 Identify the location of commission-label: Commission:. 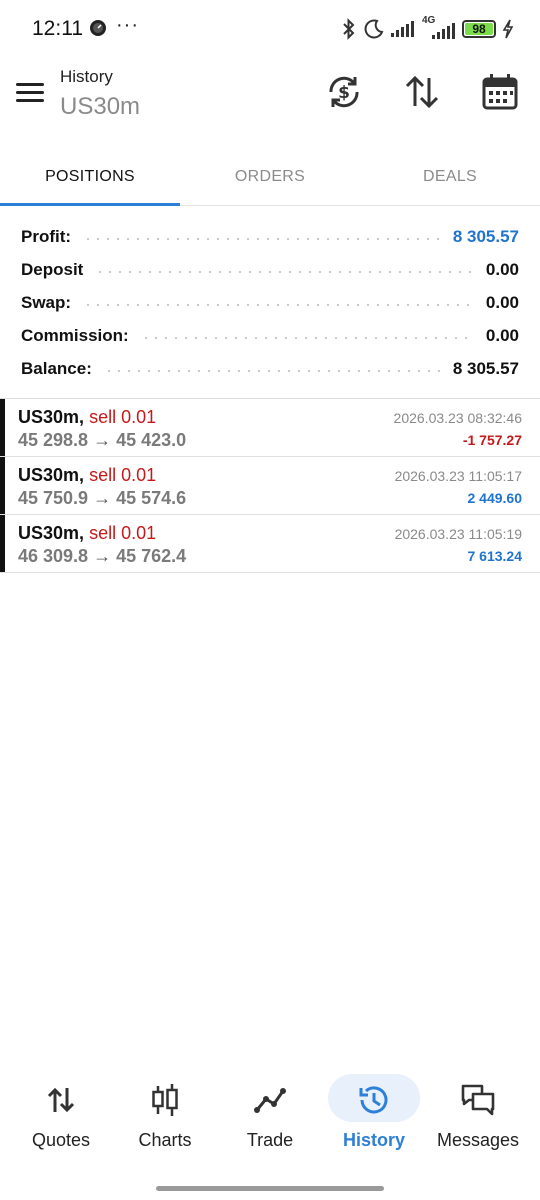
(75, 335).